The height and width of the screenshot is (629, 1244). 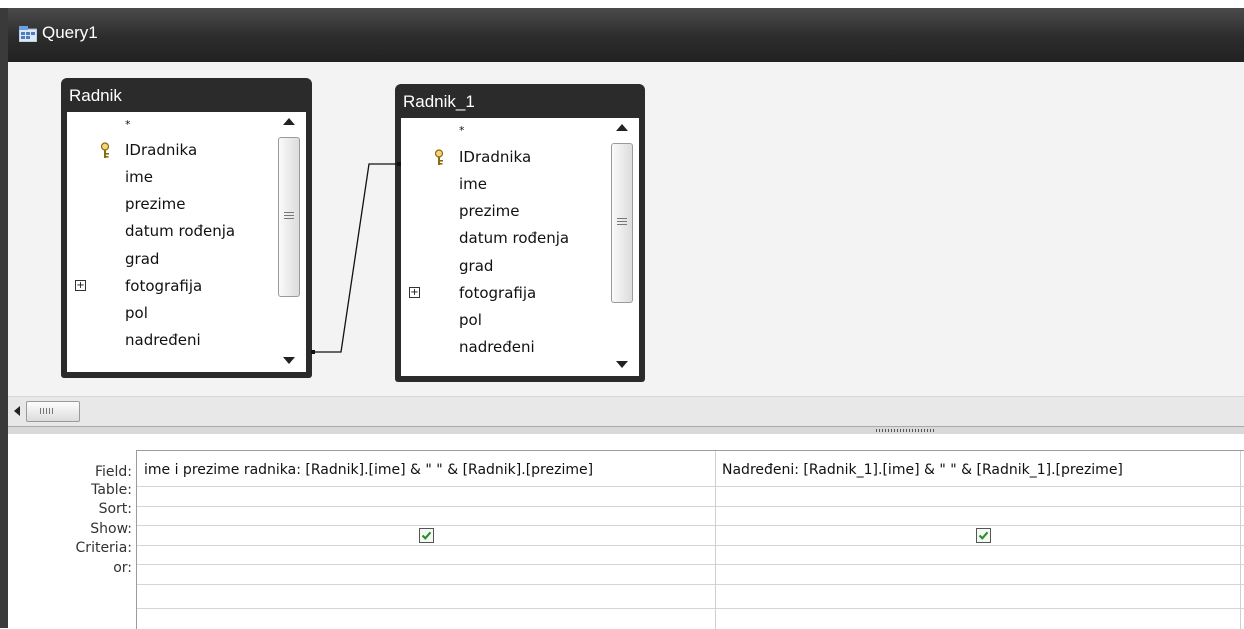 I want to click on table-title: Radnik, so click(x=95, y=96).